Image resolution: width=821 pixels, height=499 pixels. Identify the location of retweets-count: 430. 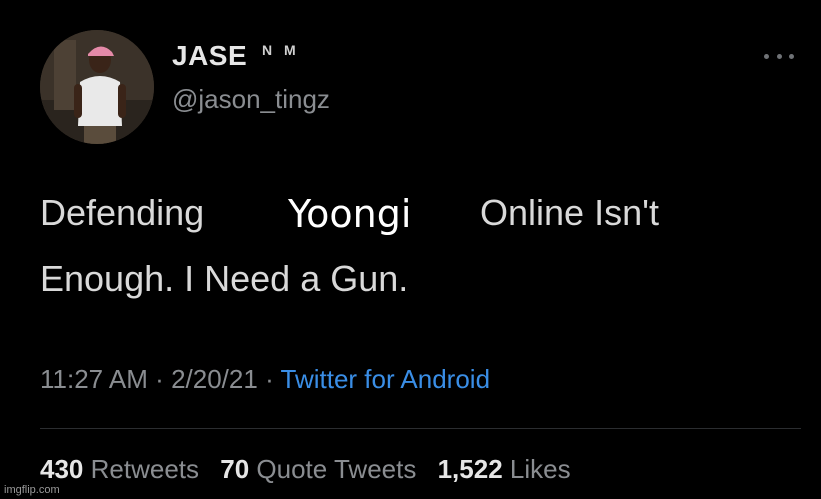
(62, 469).